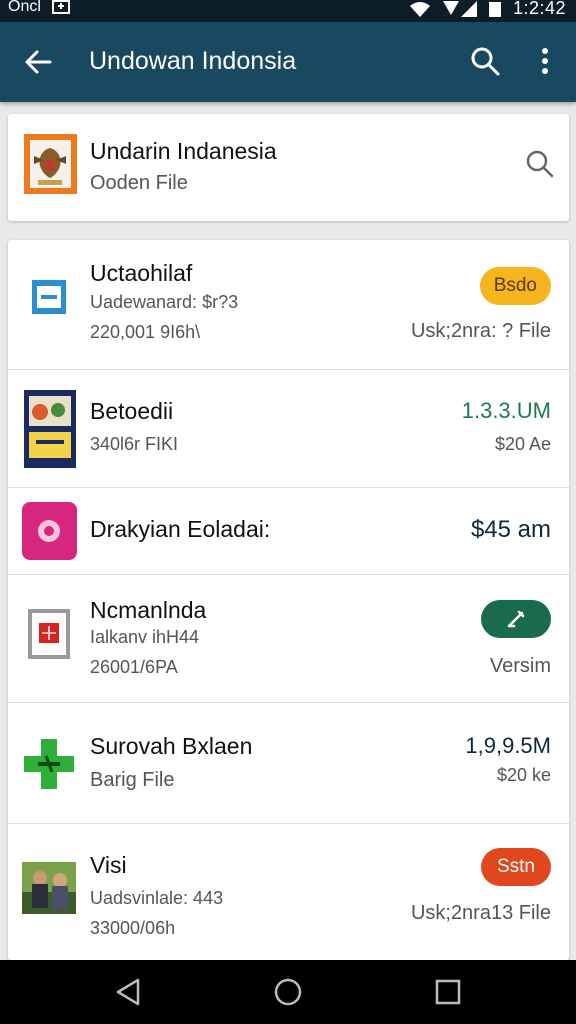 Image resolution: width=576 pixels, height=1024 pixels. What do you see at coordinates (506, 410) in the screenshot?
I see `item-size: 1.3.3.UM` at bounding box center [506, 410].